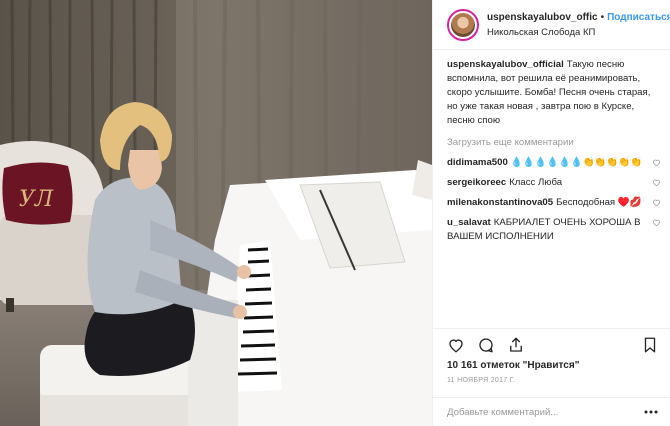 This screenshot has width=670, height=426. Describe the element at coordinates (576, 162) in the screenshot. I see `comment-text: 💧💧💧💧💧💧👏👏👏👏👏` at that location.